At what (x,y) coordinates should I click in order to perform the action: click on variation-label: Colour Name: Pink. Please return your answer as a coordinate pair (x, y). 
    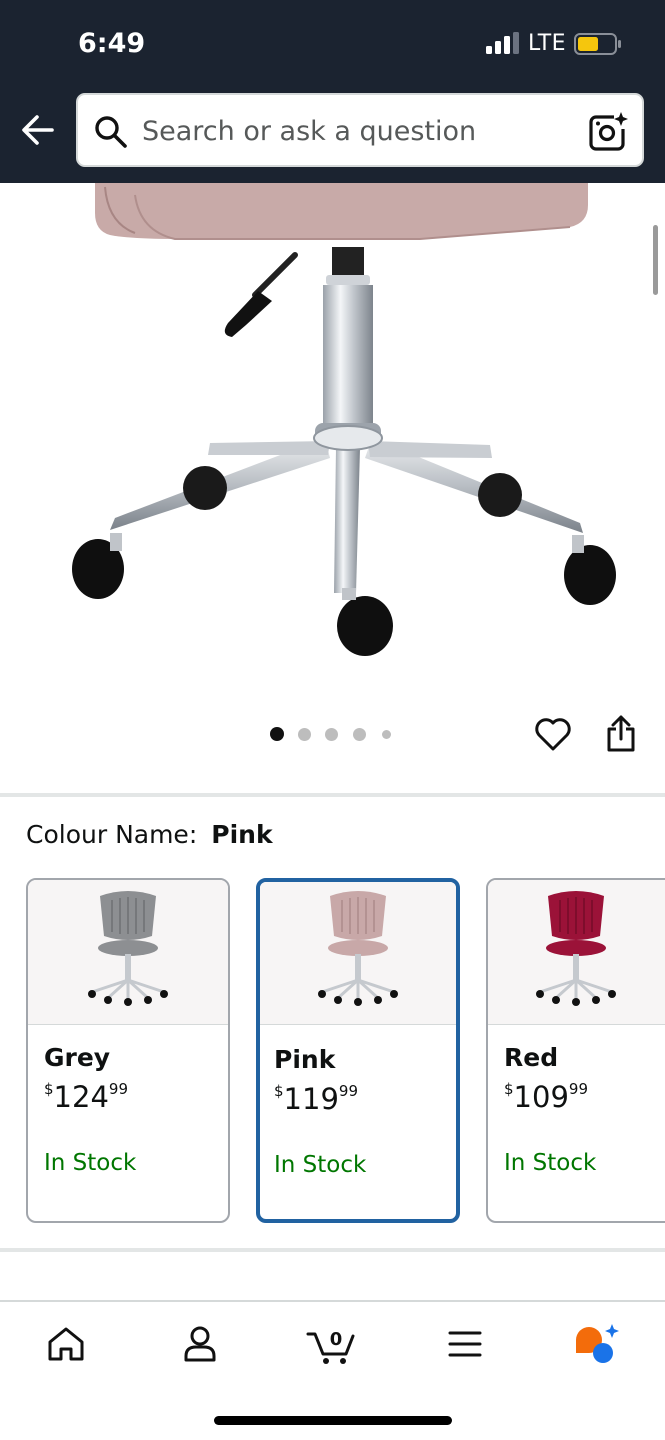
    Looking at the image, I should click on (149, 834).